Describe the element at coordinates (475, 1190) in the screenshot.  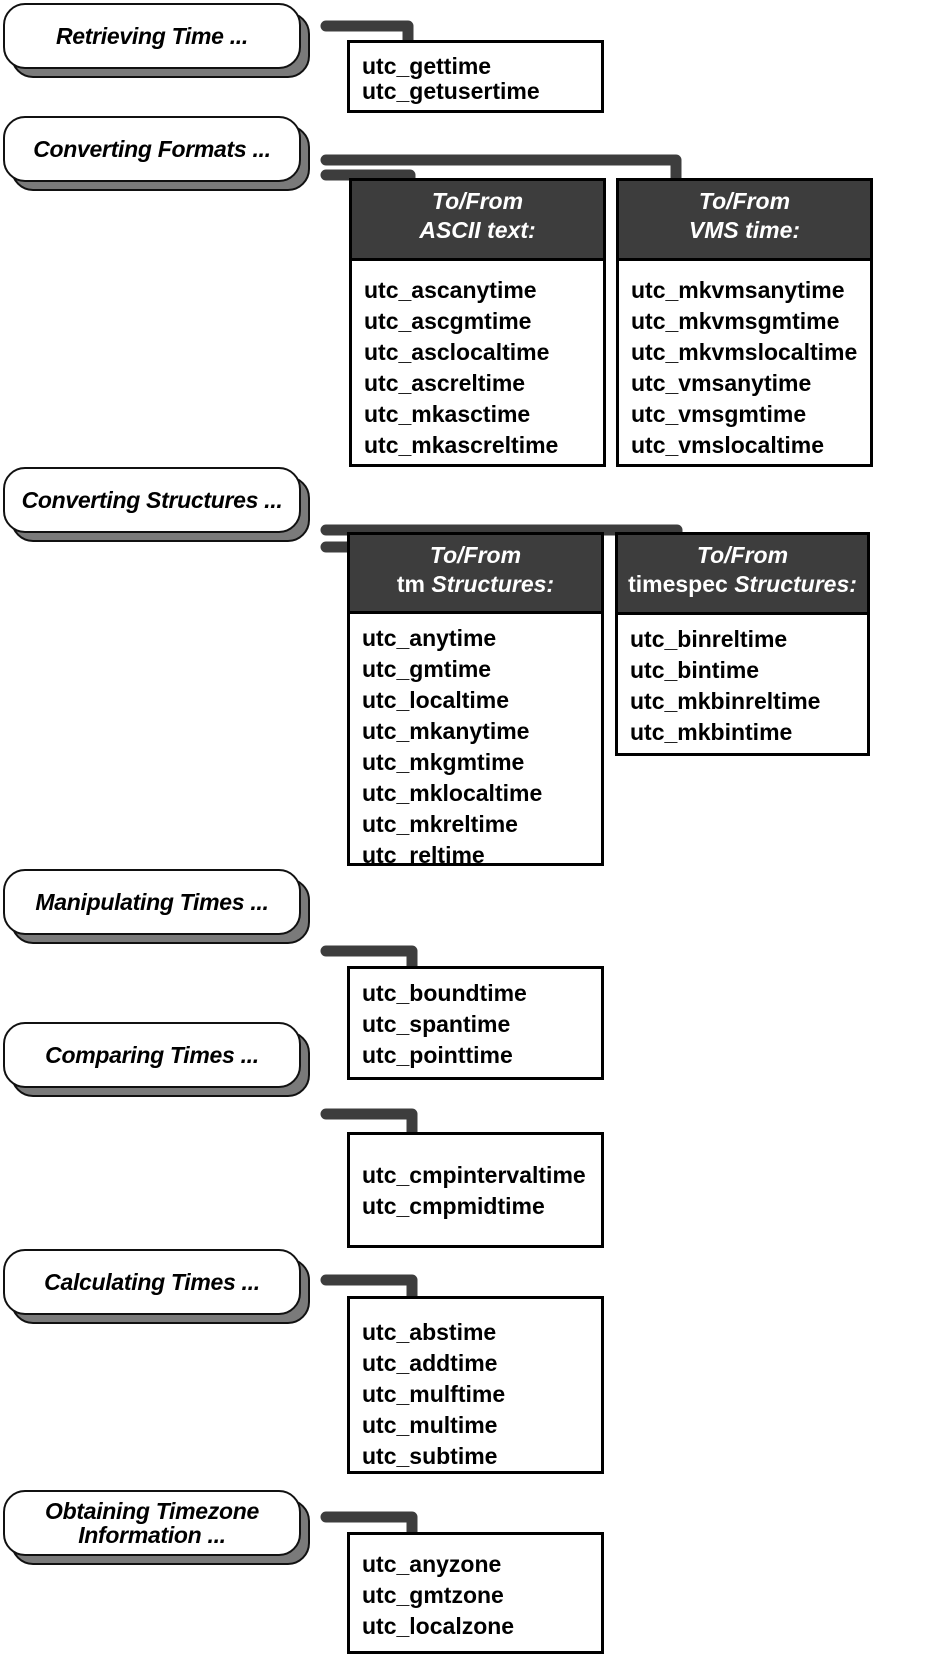
I see `function-table-comparing: utc_cmpintervaltime utc_cmpmidtime` at that location.